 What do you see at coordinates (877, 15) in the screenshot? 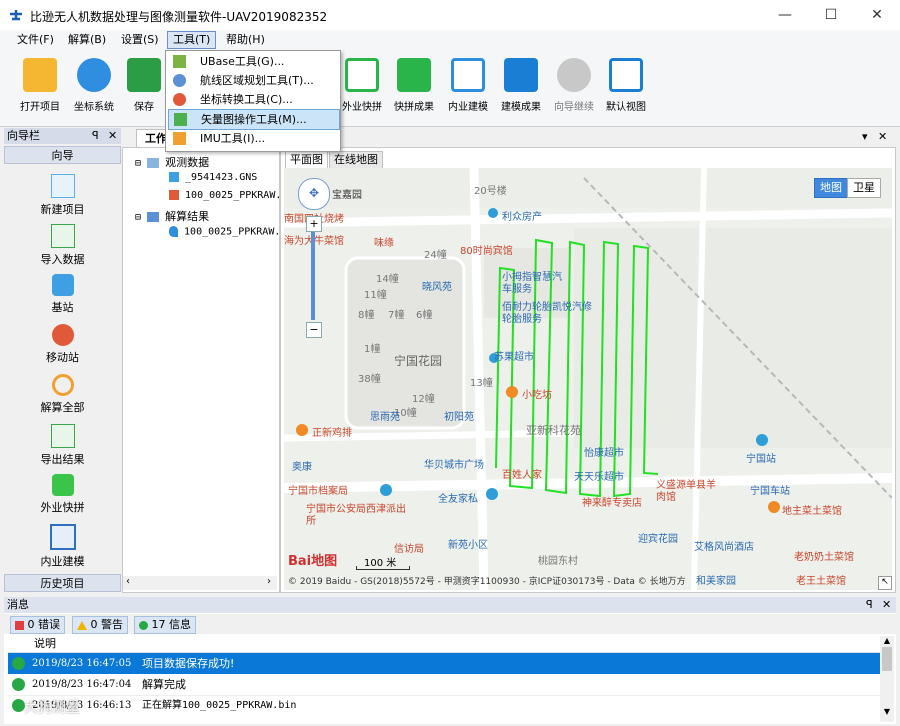
I see `close-button: ✕` at bounding box center [877, 15].